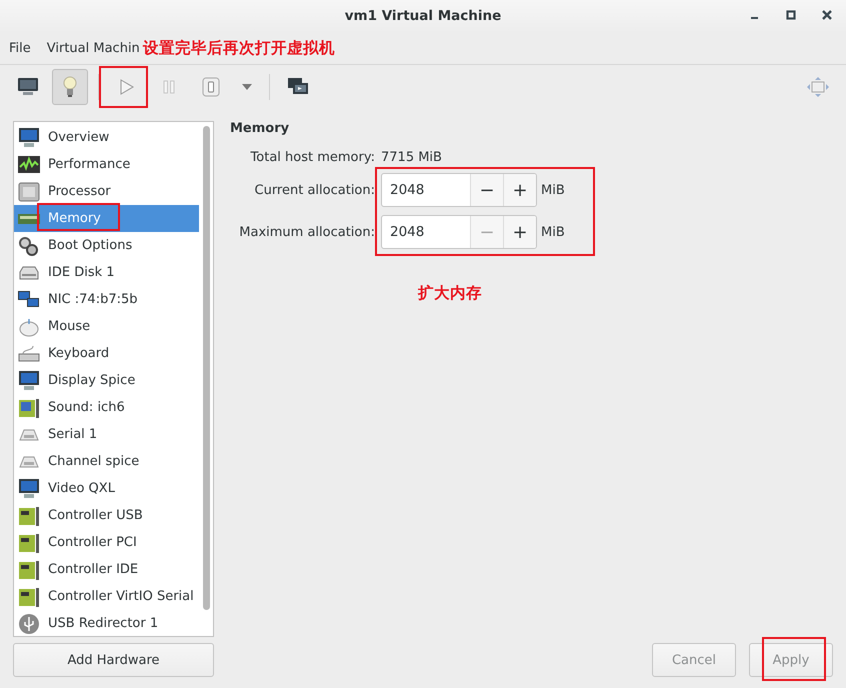 This screenshot has width=846, height=688. Describe the element at coordinates (169, 87) in the screenshot. I see `pause-icon` at that location.